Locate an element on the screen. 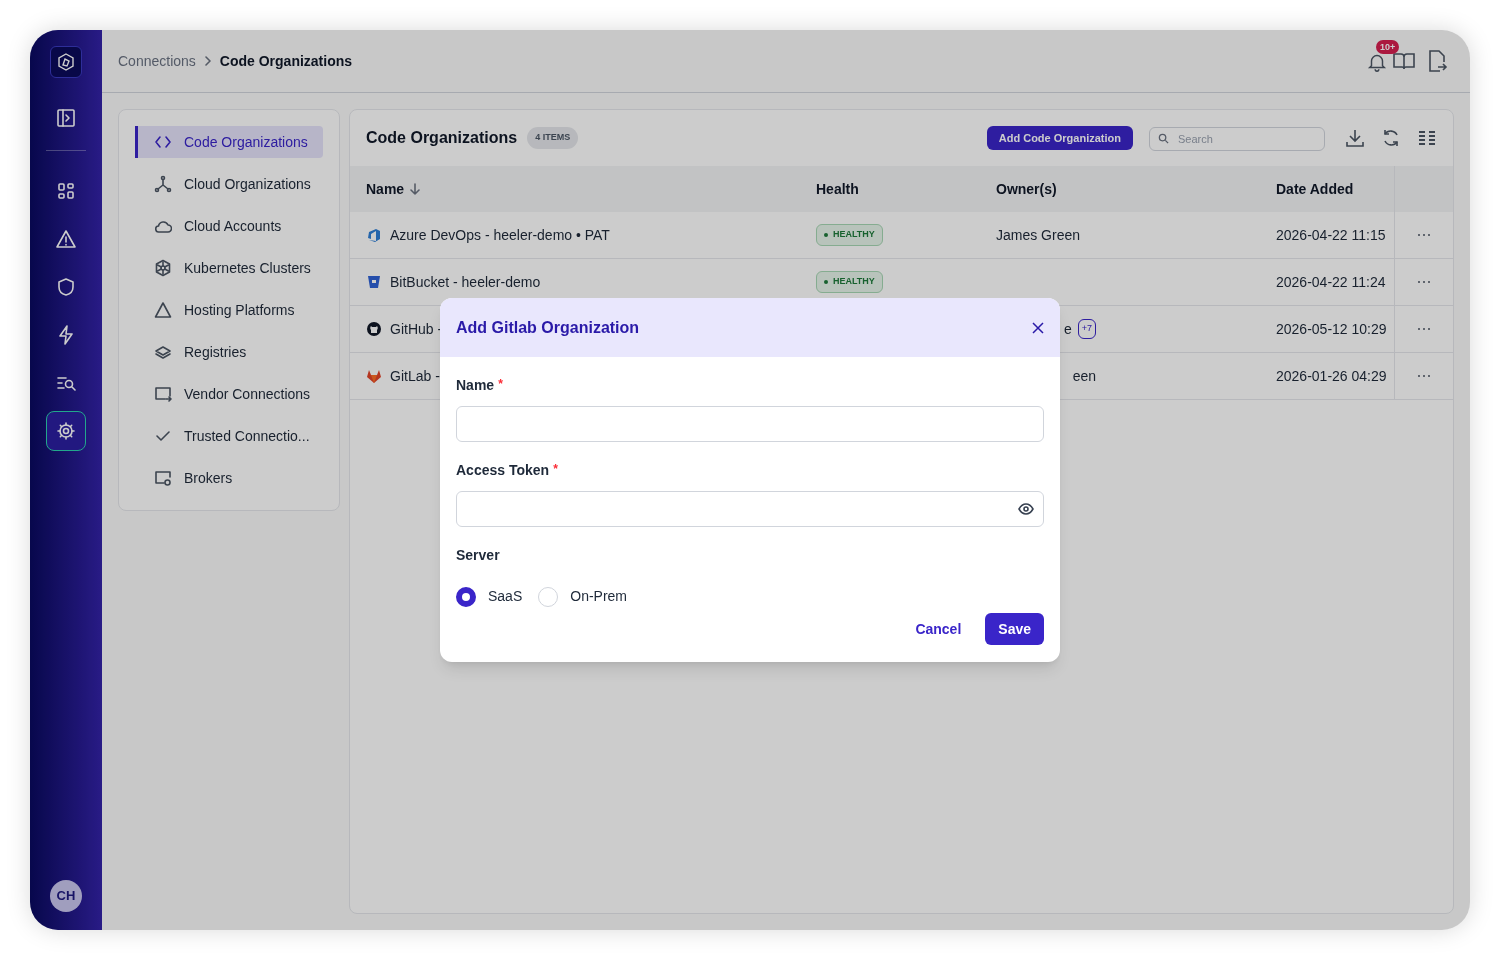 Image resolution: width=1500 pixels, height=960 pixels. nav-item: Cloud Organizations is located at coordinates (229, 184).